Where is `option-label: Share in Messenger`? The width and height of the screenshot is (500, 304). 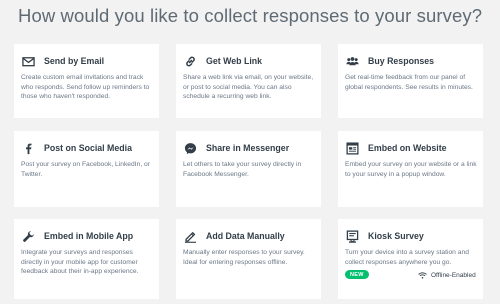 option-label: Share in Messenger is located at coordinates (248, 148).